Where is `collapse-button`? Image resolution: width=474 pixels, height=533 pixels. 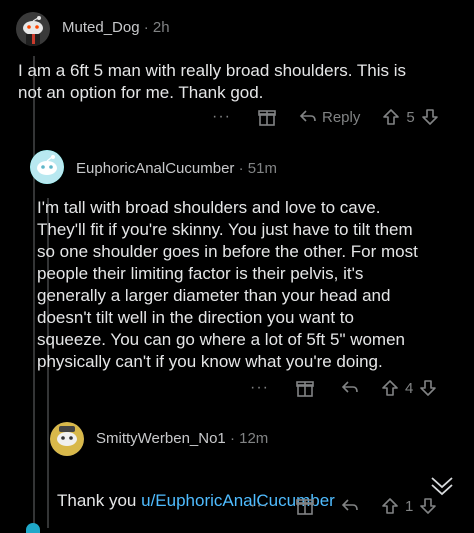 collapse-button is located at coordinates (442, 486).